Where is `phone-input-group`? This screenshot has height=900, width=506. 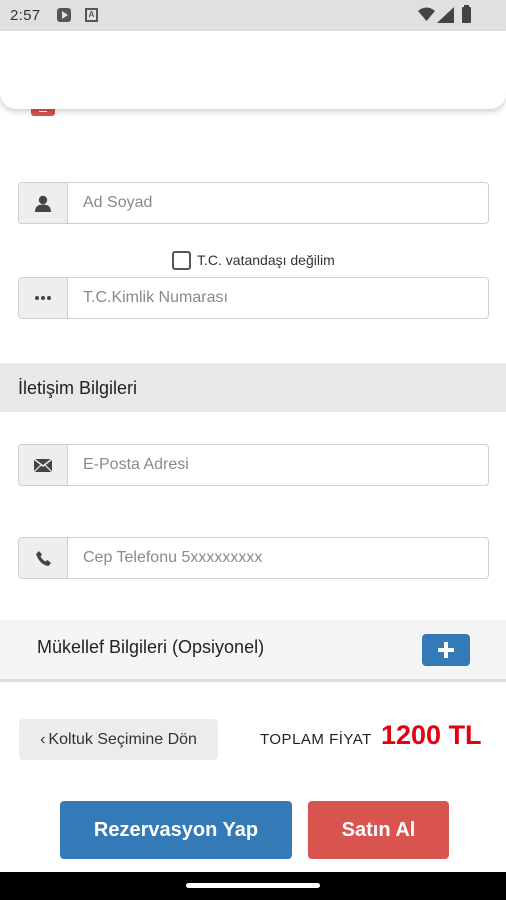 phone-input-group is located at coordinates (253, 558).